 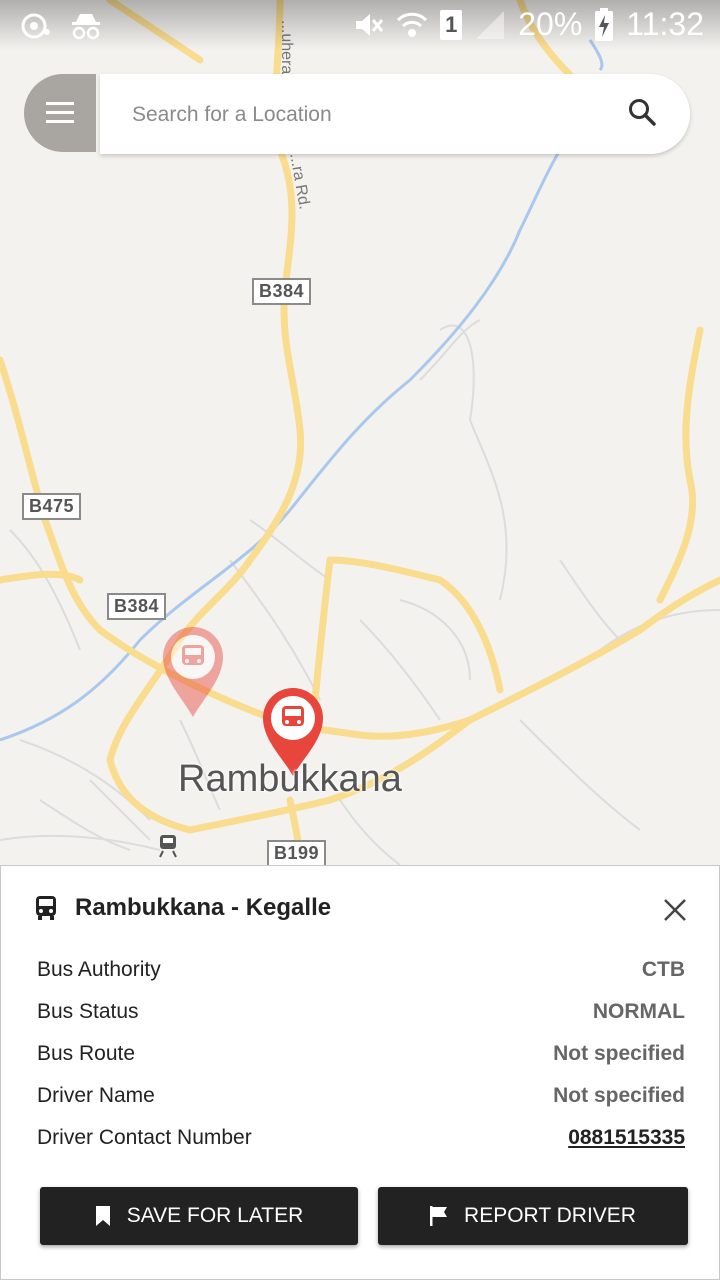 What do you see at coordinates (86, 1053) in the screenshot?
I see `detail-label: Bus Route` at bounding box center [86, 1053].